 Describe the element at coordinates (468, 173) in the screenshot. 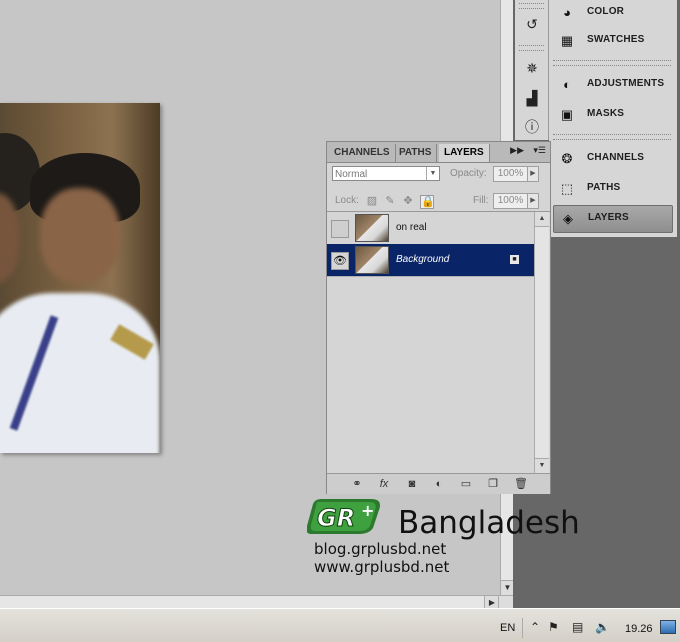

I see `opacity-label: Opacity:` at that location.